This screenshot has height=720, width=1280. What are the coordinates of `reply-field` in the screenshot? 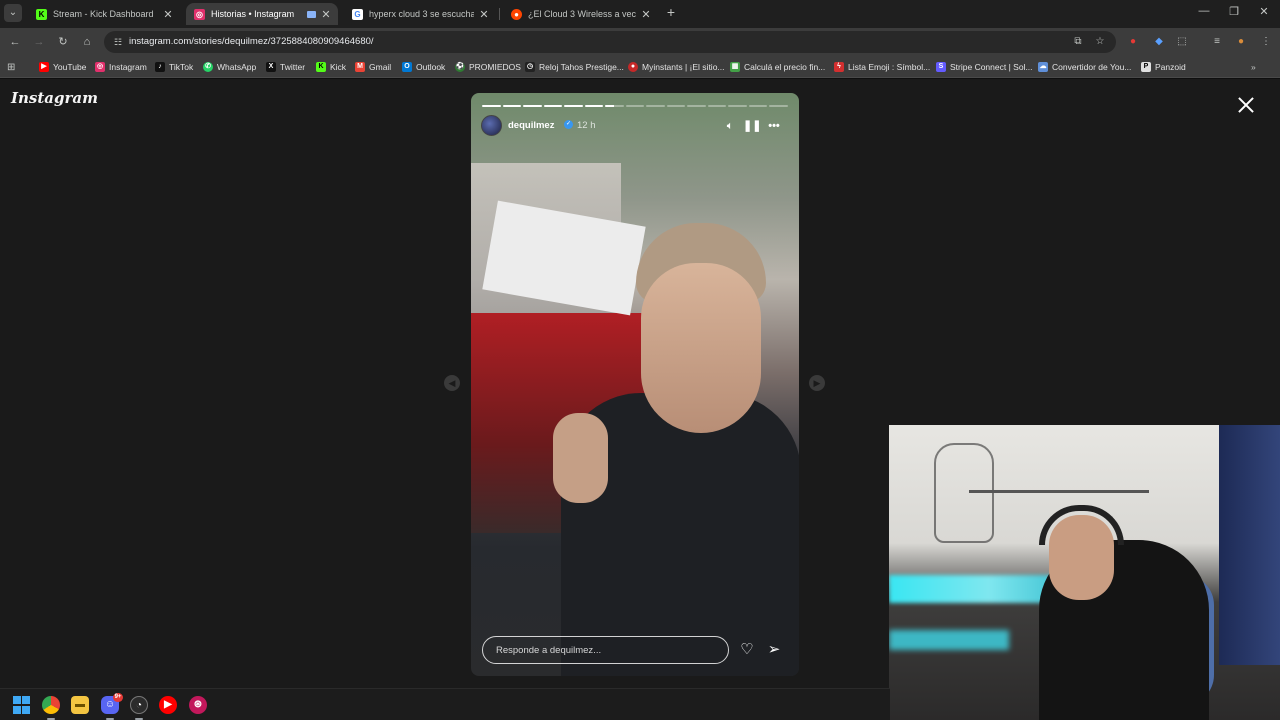 It's located at (605, 650).